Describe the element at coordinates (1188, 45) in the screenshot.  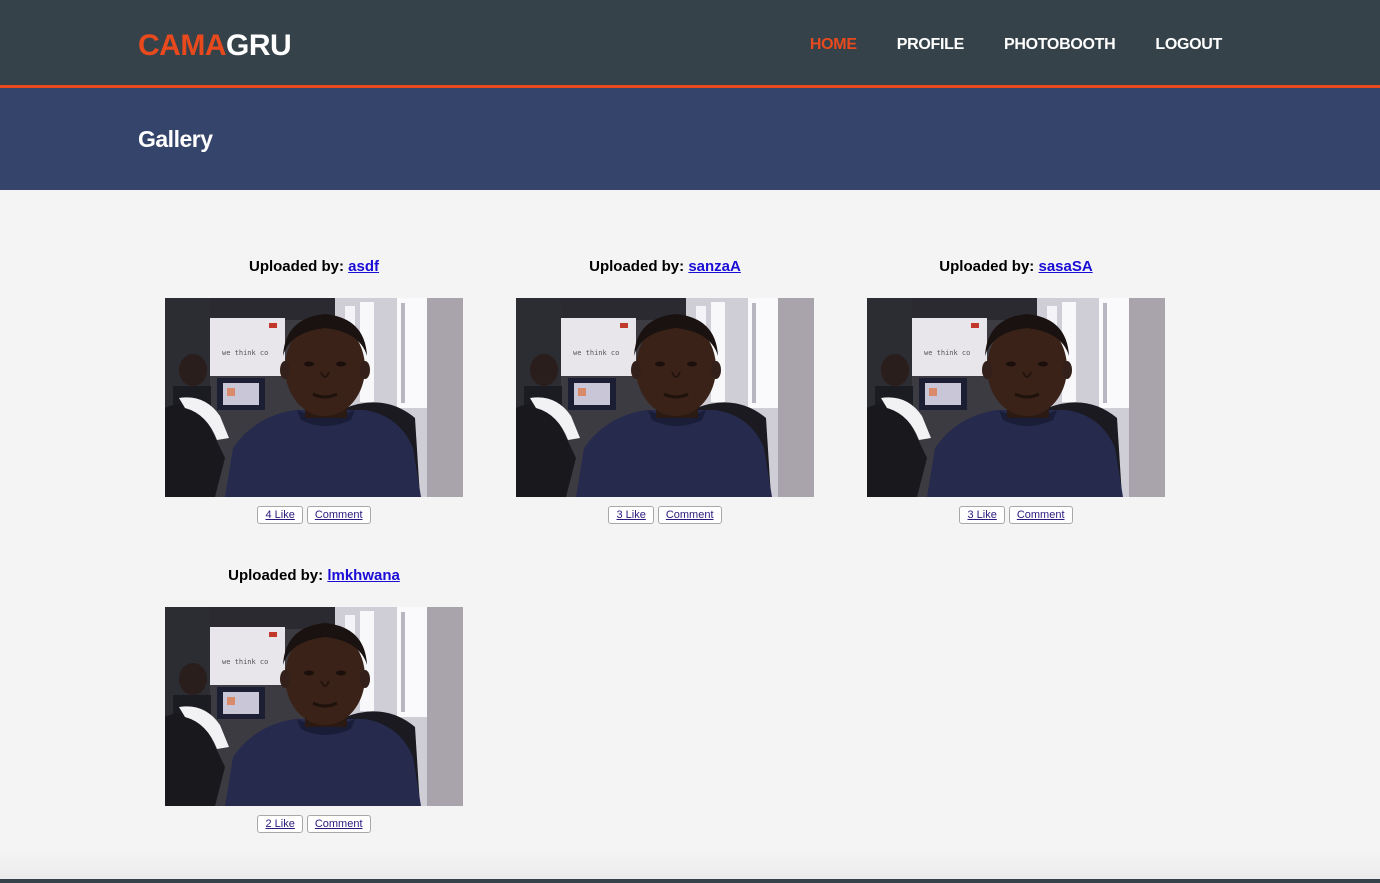
I see `nav-logout-link: LOGOUT` at that location.